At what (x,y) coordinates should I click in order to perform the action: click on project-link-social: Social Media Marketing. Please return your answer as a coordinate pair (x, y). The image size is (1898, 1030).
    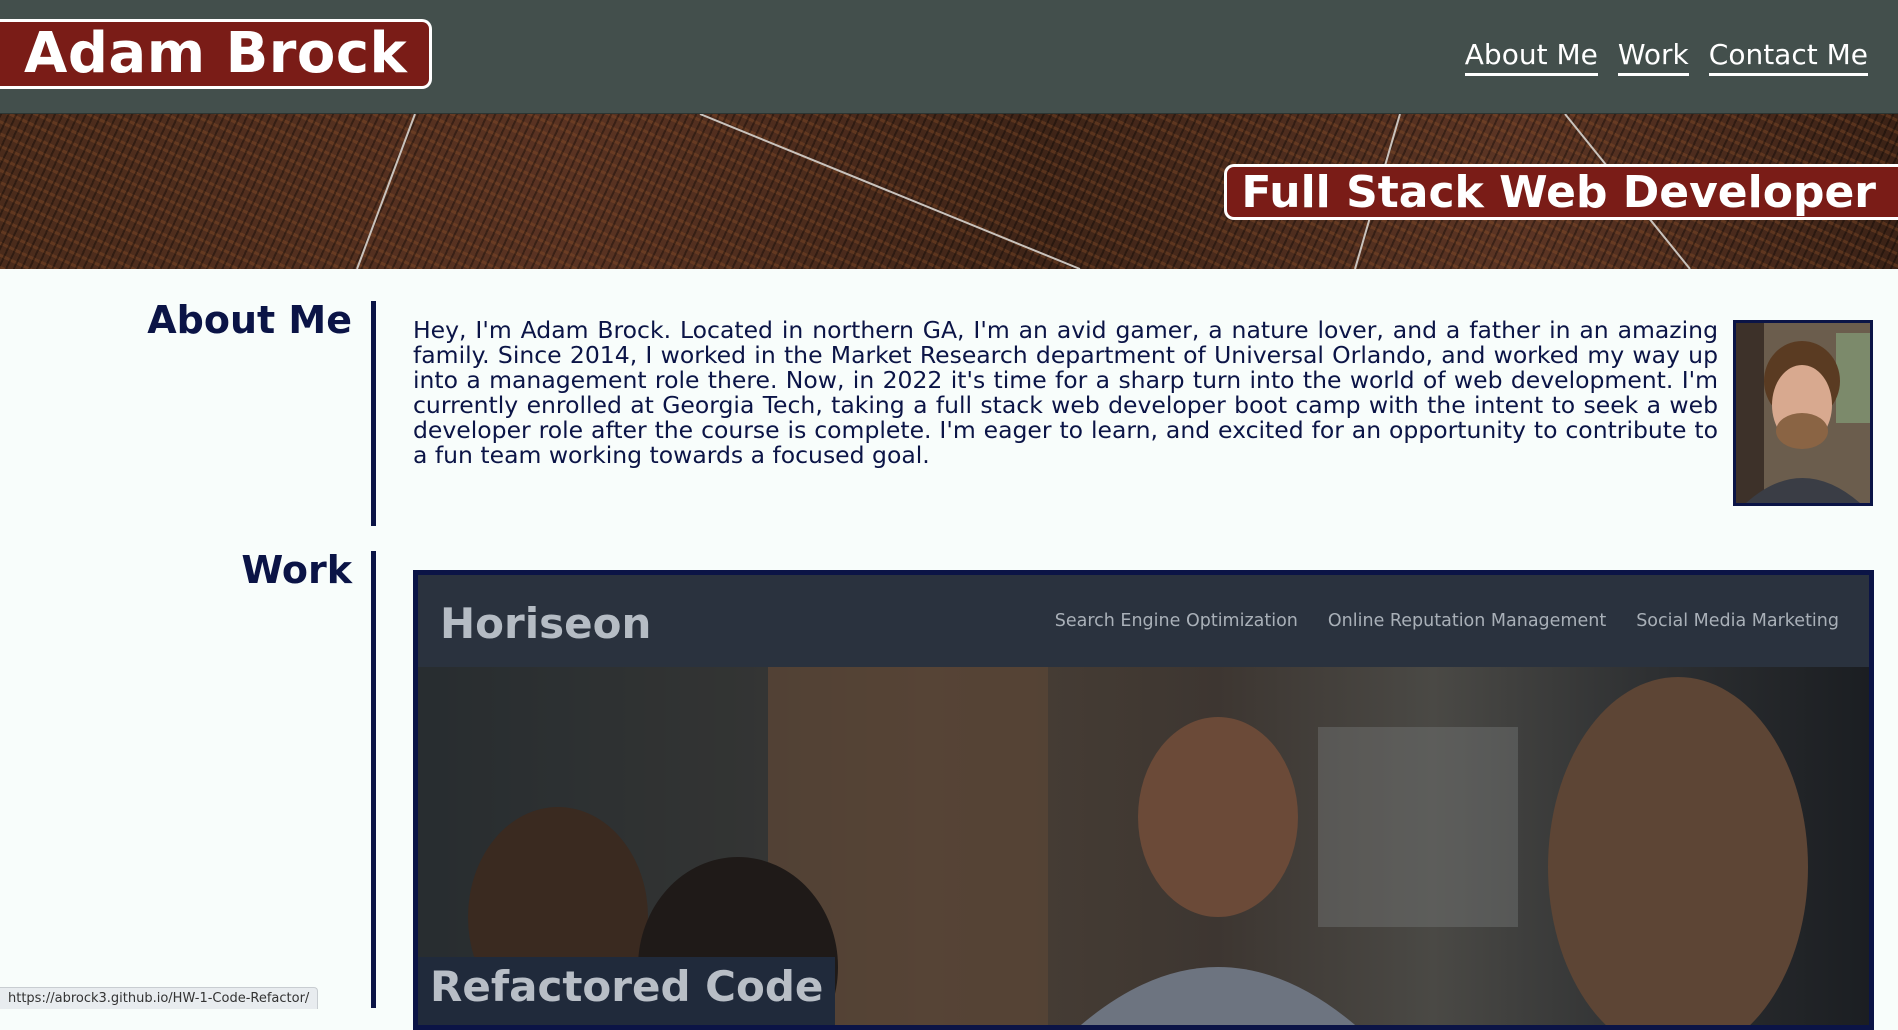
    Looking at the image, I should click on (1737, 621).